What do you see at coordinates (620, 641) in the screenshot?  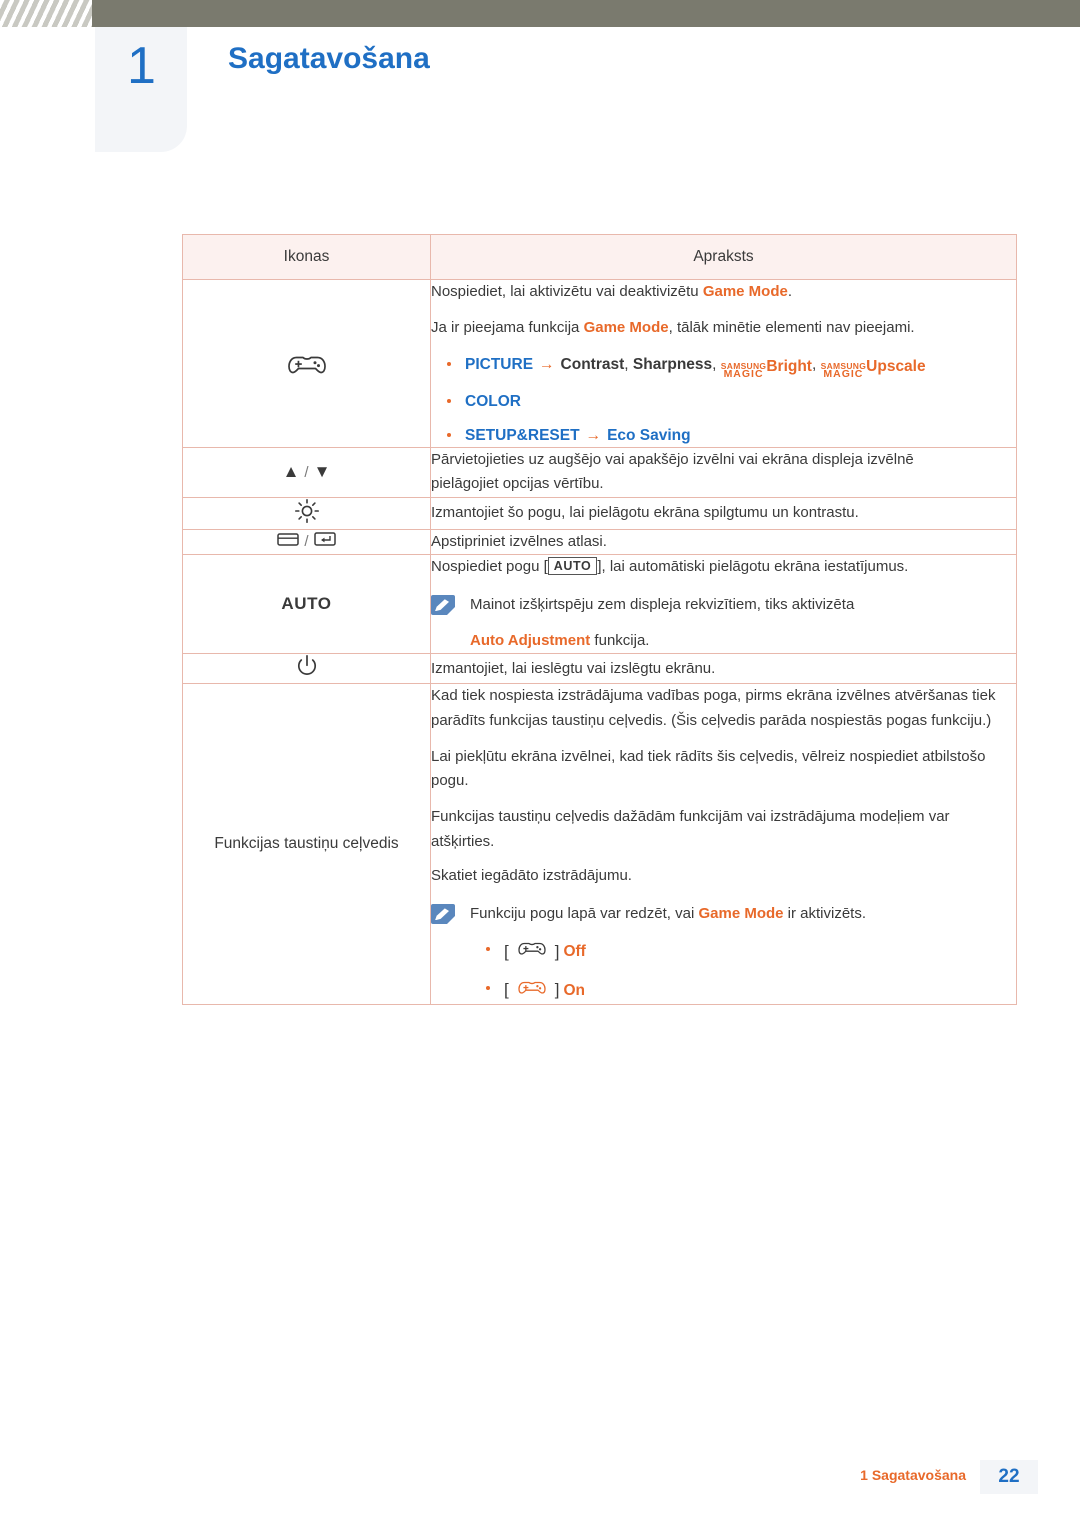 I see `text-fragment: funkcija.` at bounding box center [620, 641].